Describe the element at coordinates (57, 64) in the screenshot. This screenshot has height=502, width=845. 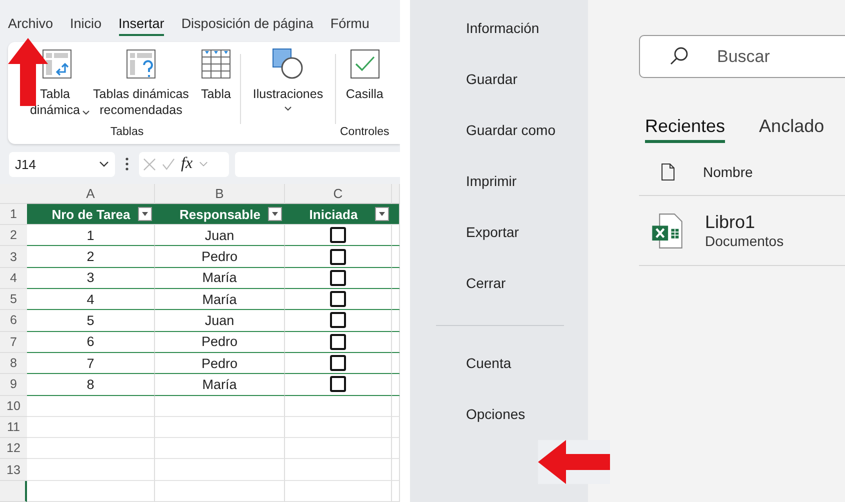
I see `pivot-table-icon` at that location.